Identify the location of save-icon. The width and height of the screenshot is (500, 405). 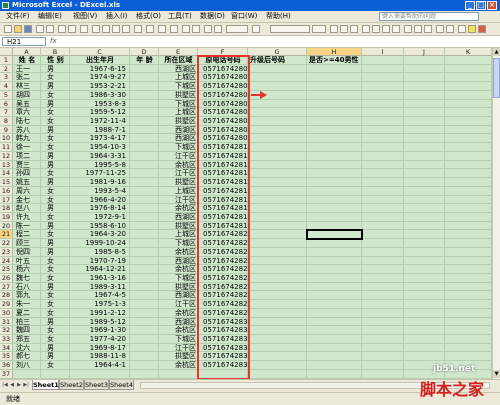
(28, 29).